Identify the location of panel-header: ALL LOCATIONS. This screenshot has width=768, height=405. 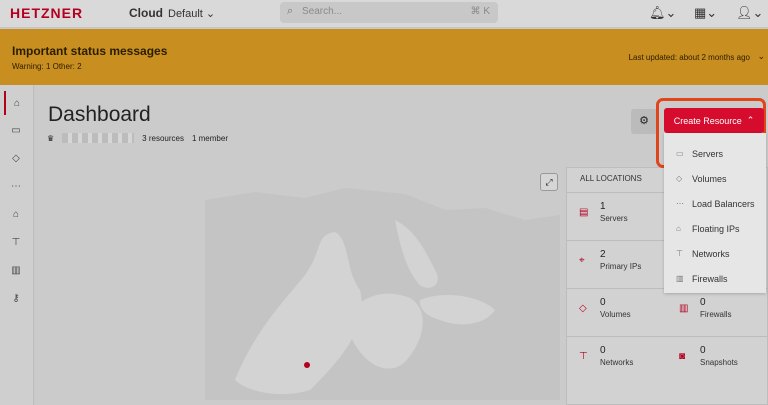
(611, 178).